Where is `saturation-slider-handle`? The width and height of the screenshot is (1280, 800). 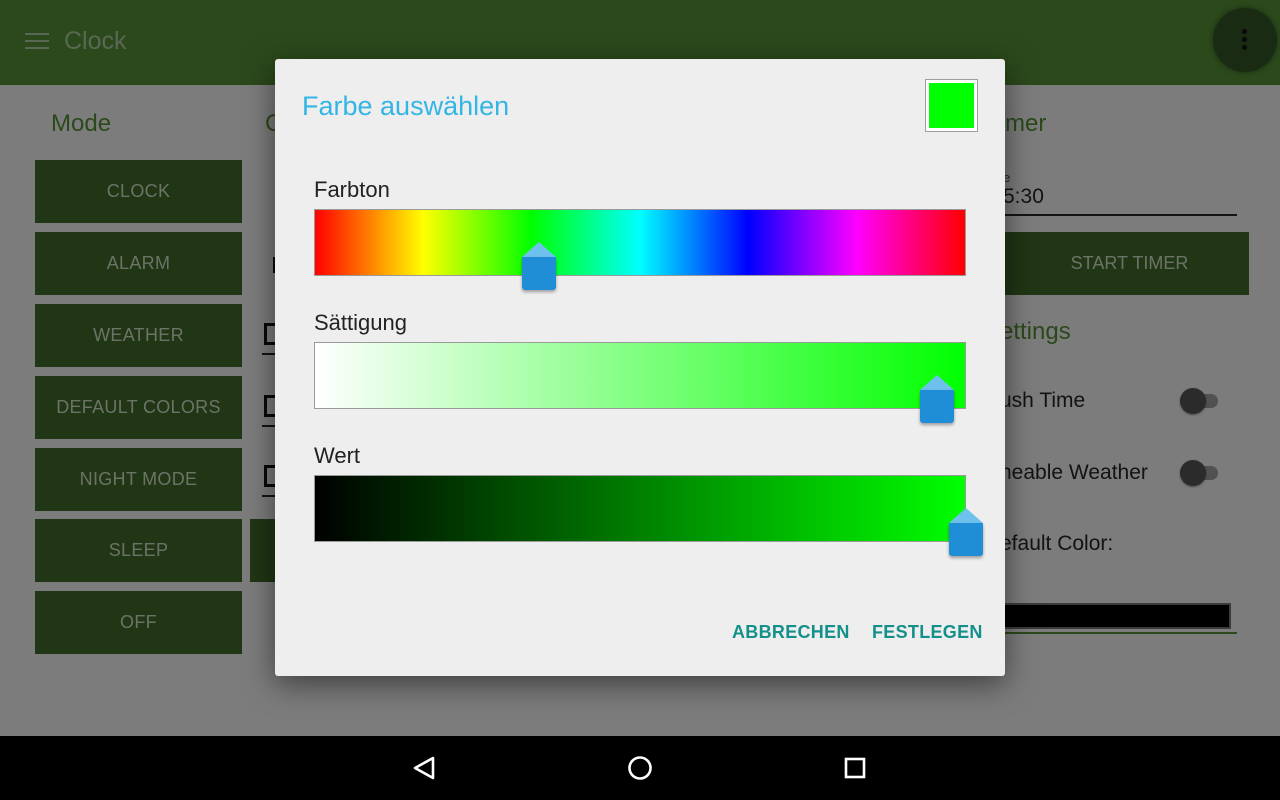 saturation-slider-handle is located at coordinates (936, 400).